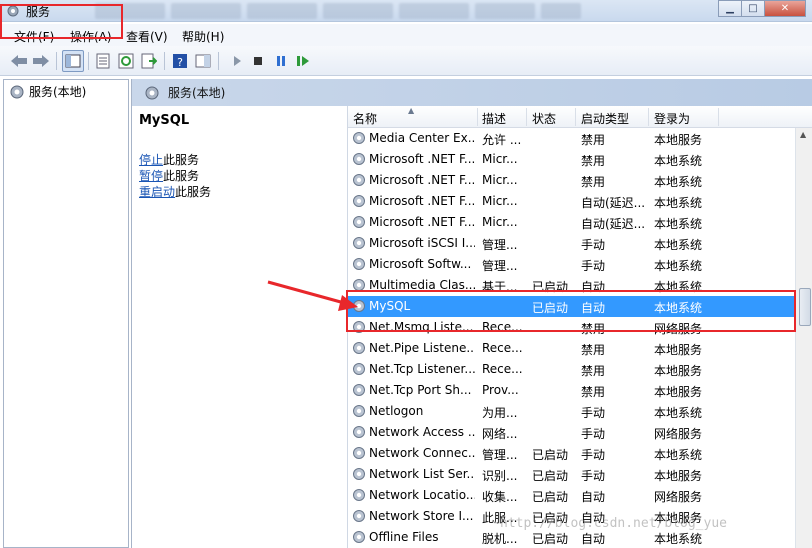 The height and width of the screenshot is (548, 812). What do you see at coordinates (73, 61) in the screenshot?
I see `console-tree-icon` at bounding box center [73, 61].